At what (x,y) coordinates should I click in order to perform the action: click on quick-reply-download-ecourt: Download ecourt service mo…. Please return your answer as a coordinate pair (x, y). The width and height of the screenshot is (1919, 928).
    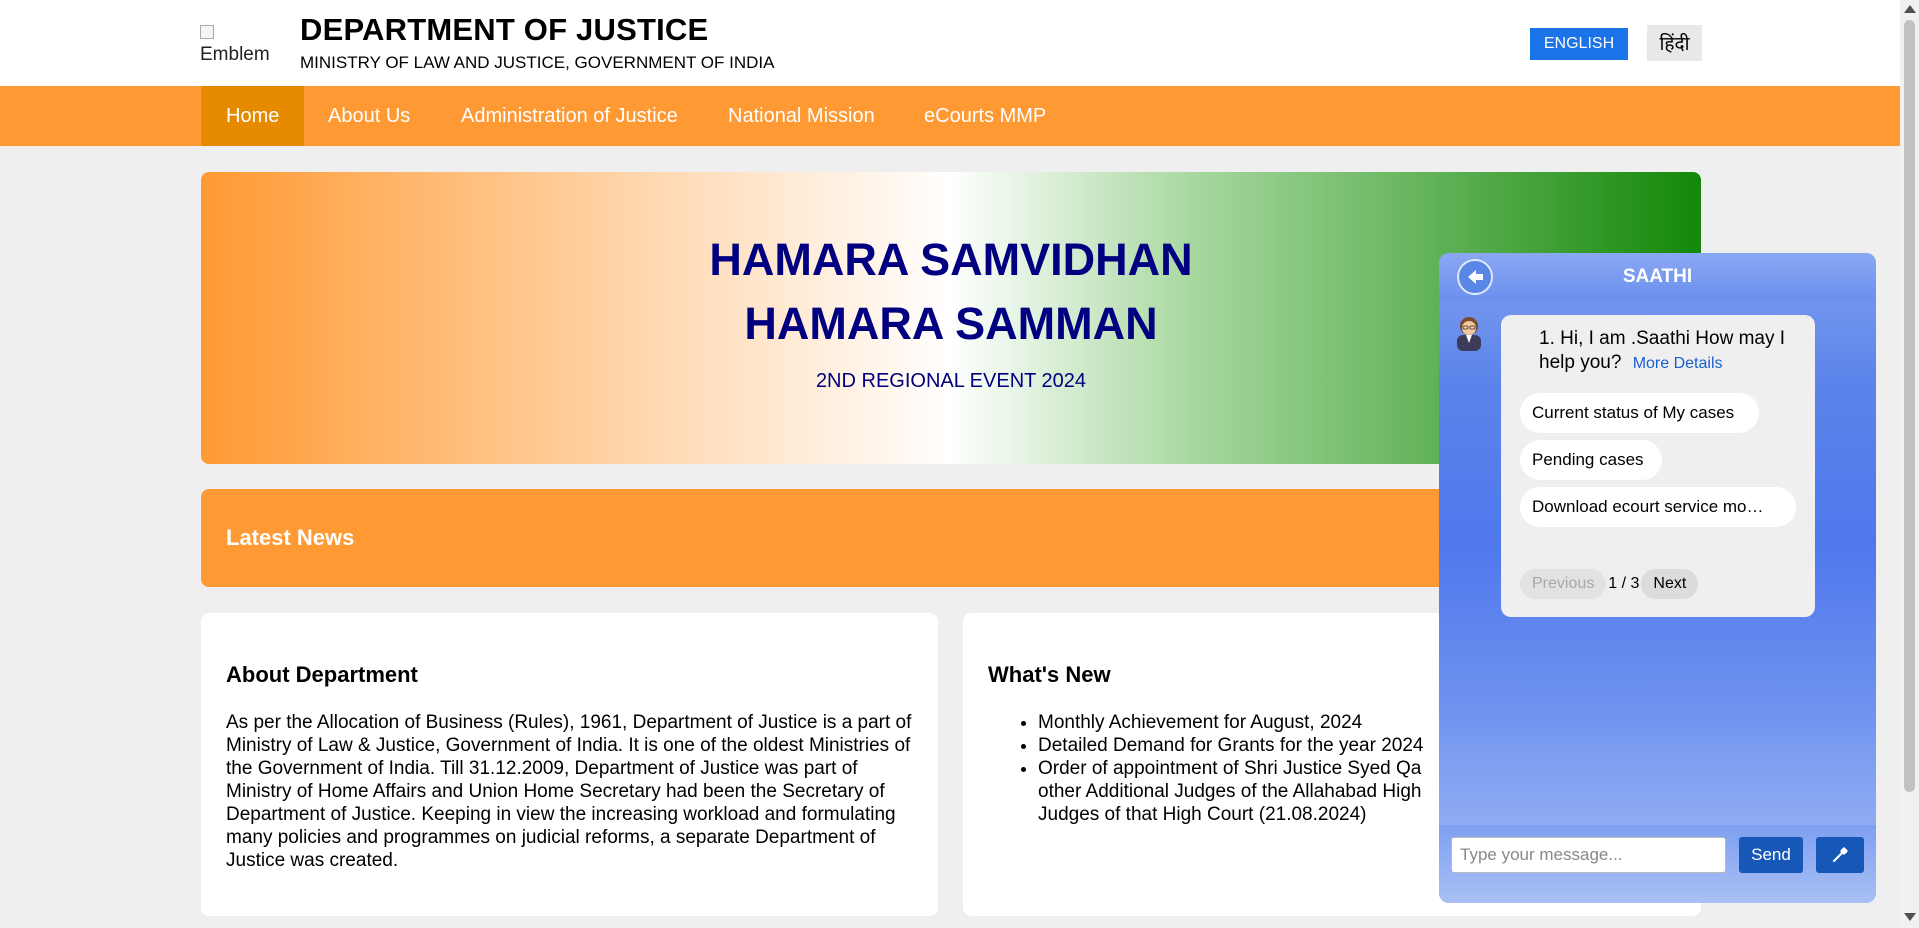
    Looking at the image, I should click on (1658, 507).